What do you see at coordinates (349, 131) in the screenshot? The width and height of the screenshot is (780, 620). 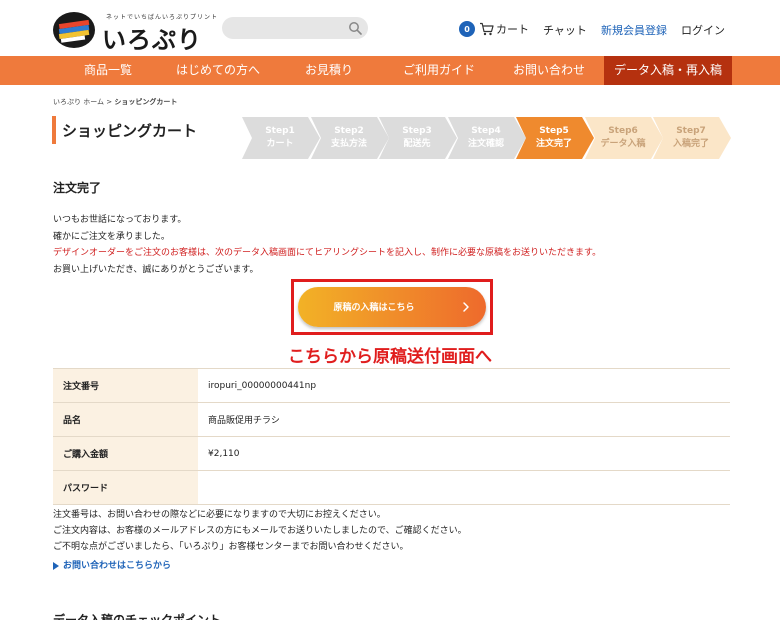 I see `step-2-number: Step2` at bounding box center [349, 131].